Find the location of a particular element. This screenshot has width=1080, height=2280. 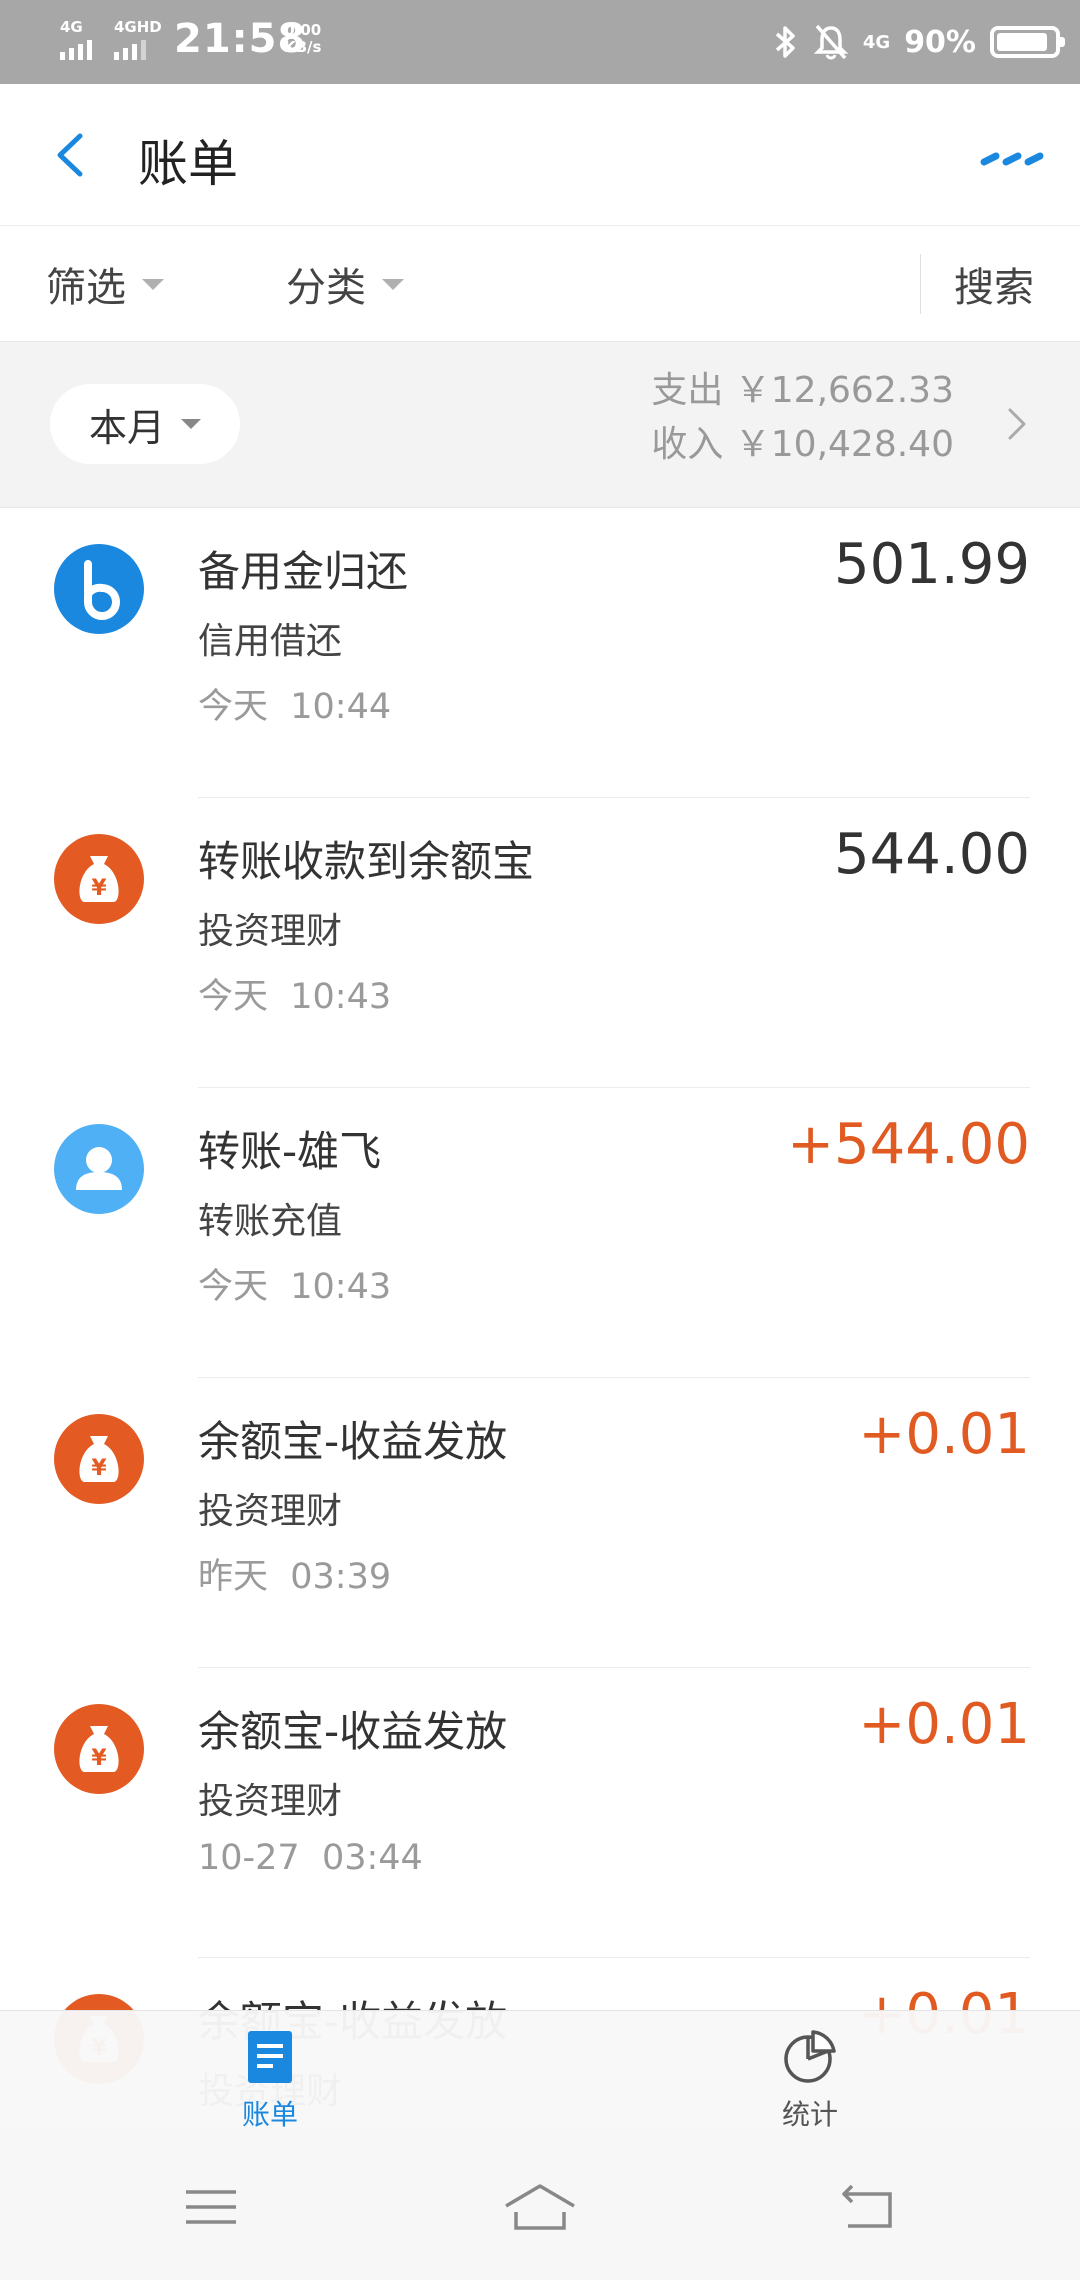

battery-icon is located at coordinates (1027, 42).